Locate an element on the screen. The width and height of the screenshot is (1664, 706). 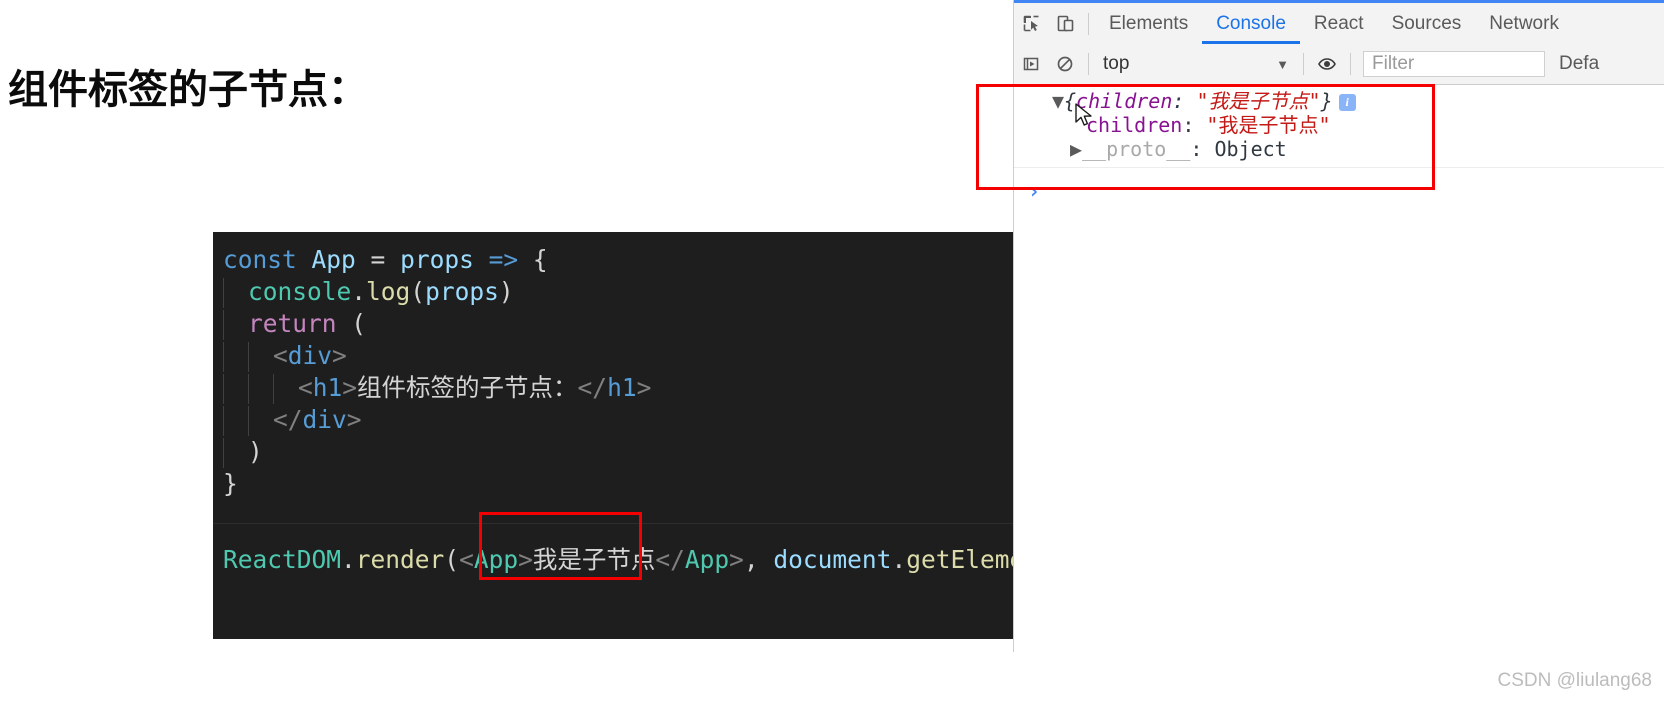
code-token: log is located at coordinates (388, 291).